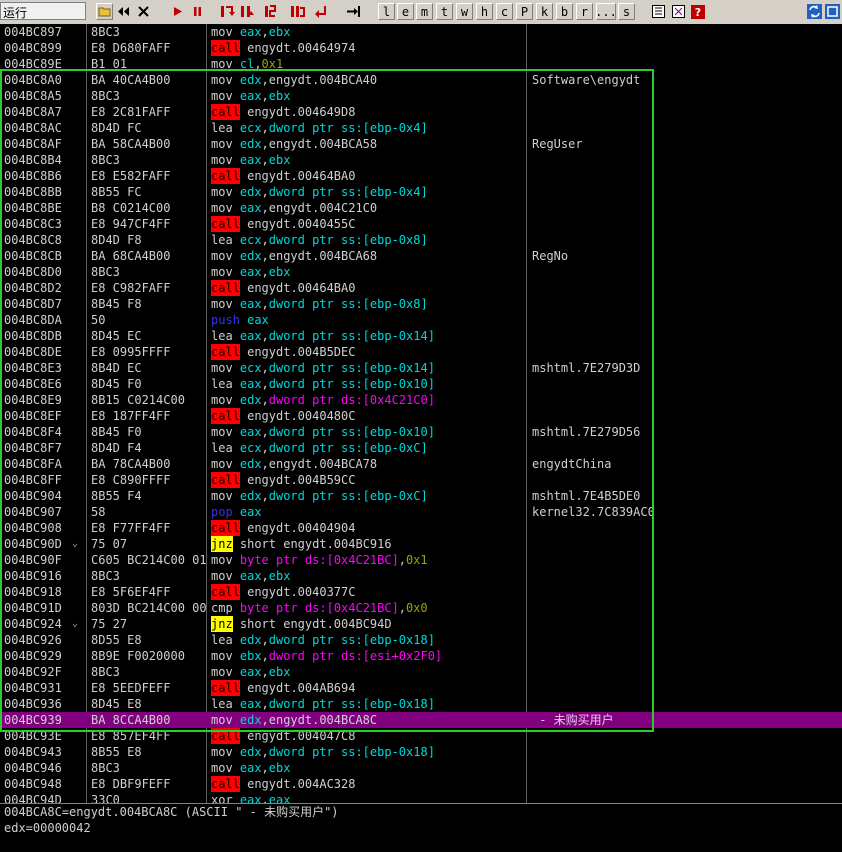 Image resolution: width=842 pixels, height=852 pixels. What do you see at coordinates (421, 528) in the screenshot?
I see `disassembly-row: 004BC908 E8 F77FF4FF call engydt.00404904` at bounding box center [421, 528].